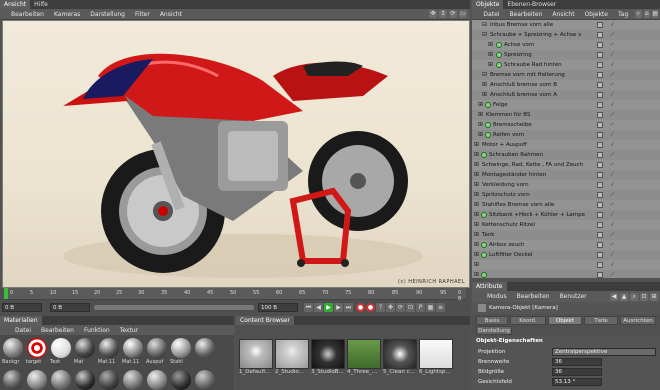  Describe the element at coordinates (577, 372) in the screenshot. I see `sensor-size-field: 36` at that location.